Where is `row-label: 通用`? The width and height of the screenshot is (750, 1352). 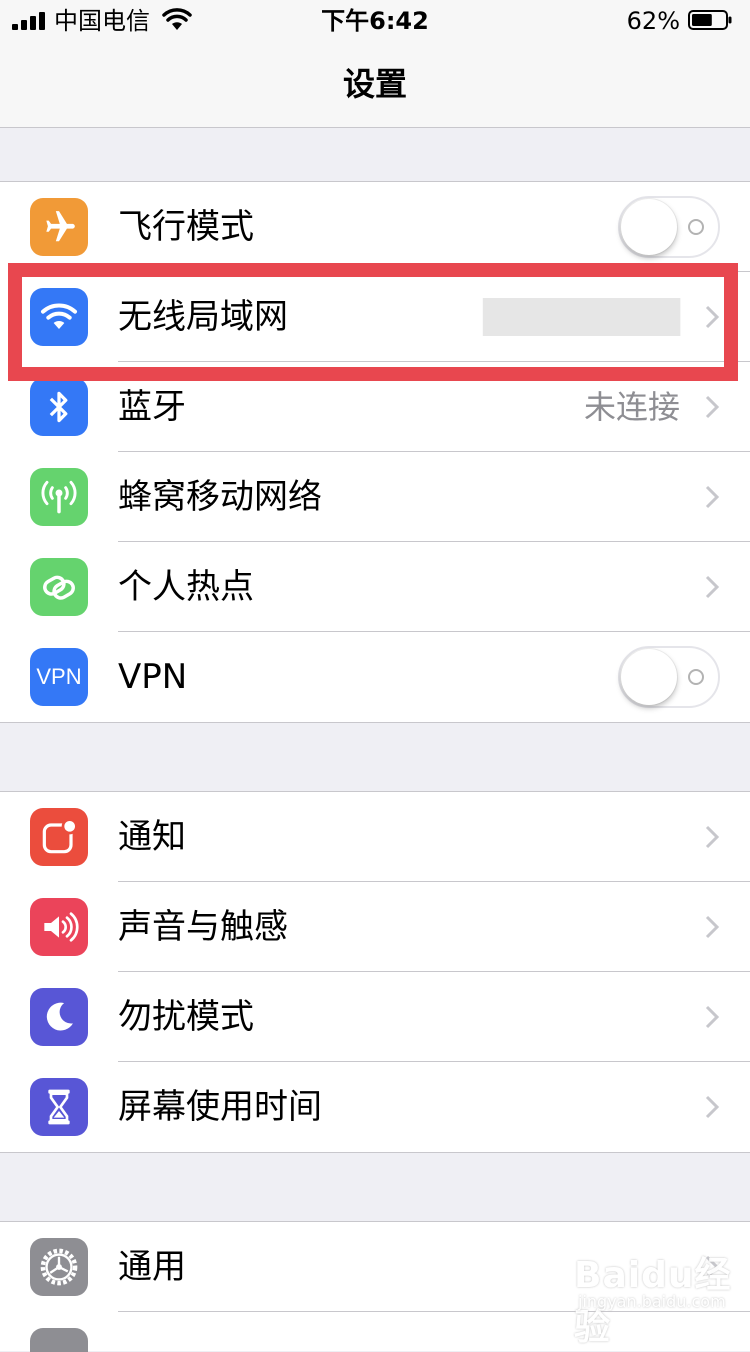 row-label: 通用 is located at coordinates (152, 1267).